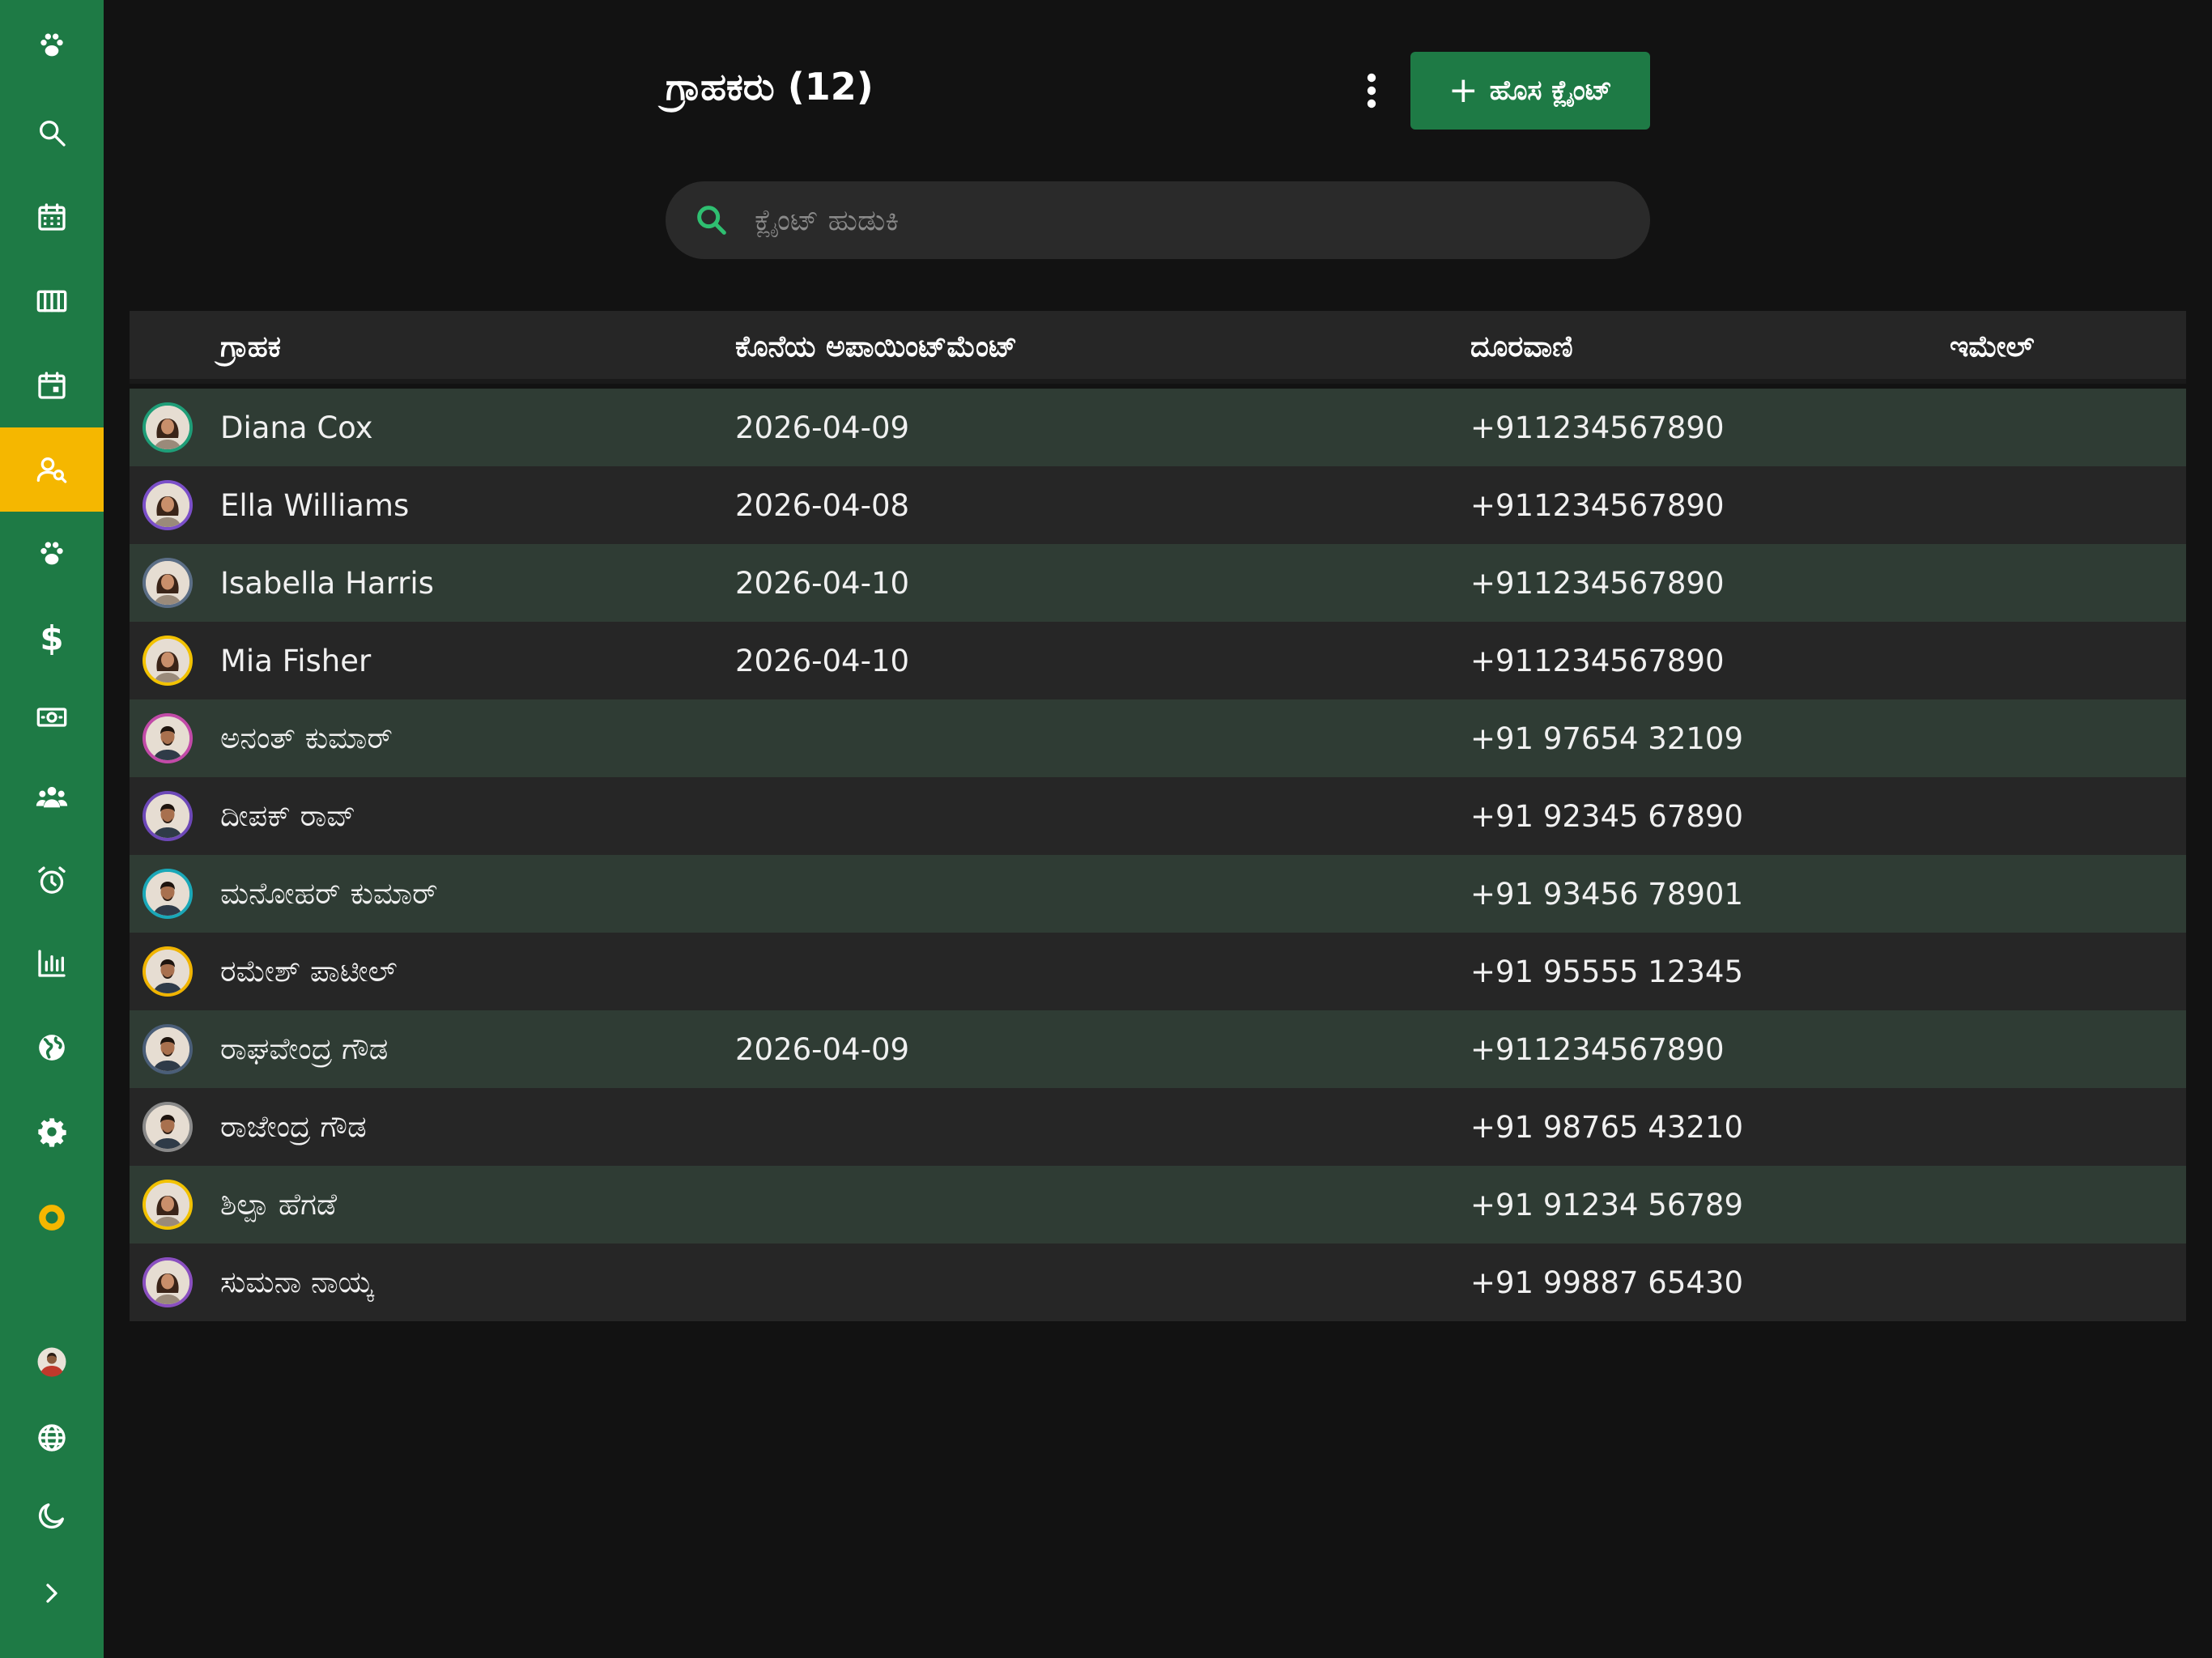 The height and width of the screenshot is (1658, 2212). Describe the element at coordinates (1607, 816) in the screenshot. I see `phone-cell: +91 92345 67890` at that location.